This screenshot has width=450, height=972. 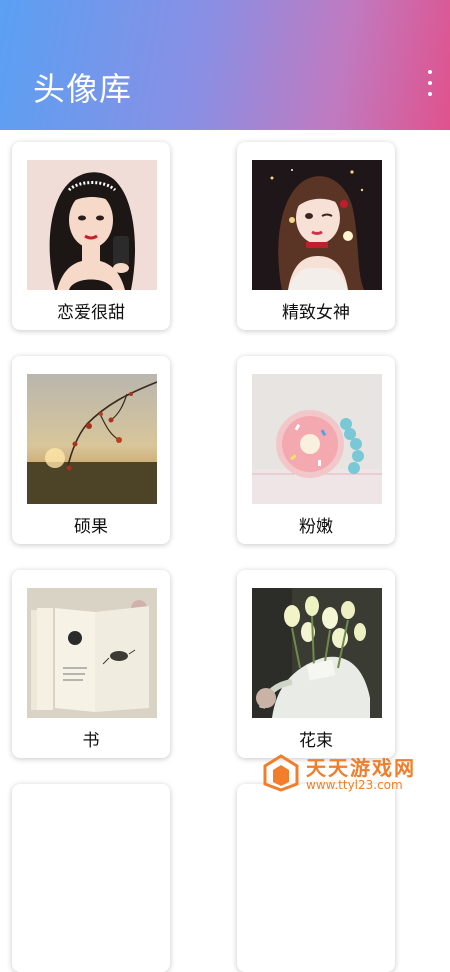 I want to click on category-card: 精致女神, so click(x=316, y=236).